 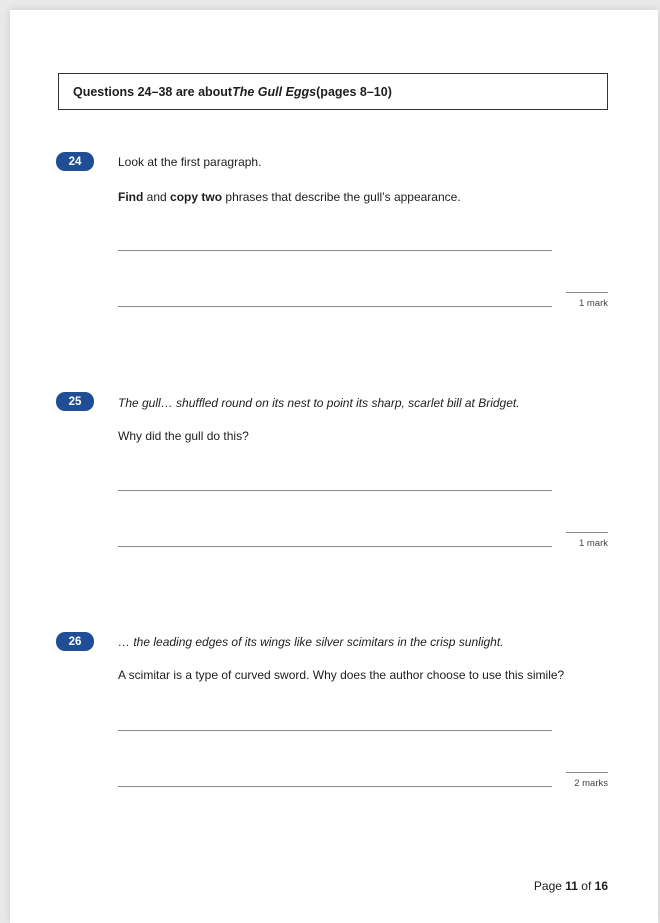 What do you see at coordinates (75, 641) in the screenshot?
I see `question-number-badge: 26` at bounding box center [75, 641].